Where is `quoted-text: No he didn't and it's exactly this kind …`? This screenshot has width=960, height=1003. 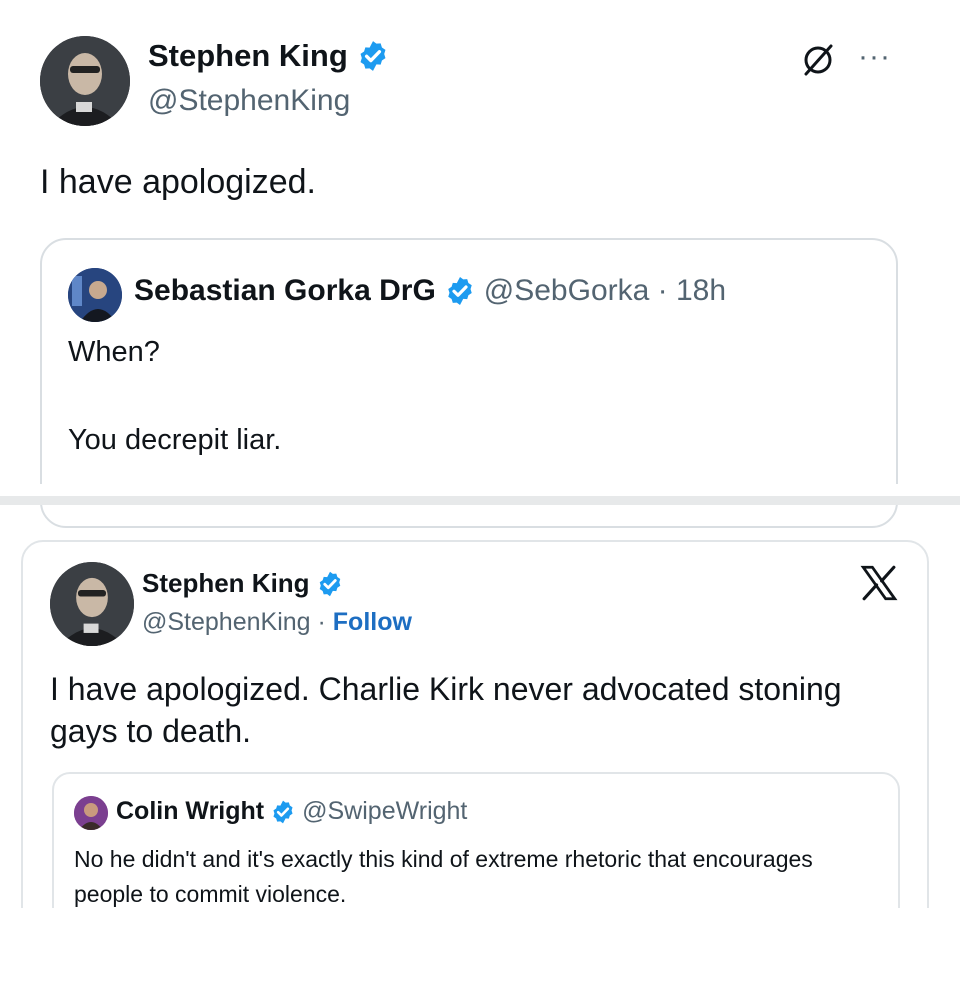
quoted-text: No he didn't and it's exactly this kind … is located at coordinates (443, 876).